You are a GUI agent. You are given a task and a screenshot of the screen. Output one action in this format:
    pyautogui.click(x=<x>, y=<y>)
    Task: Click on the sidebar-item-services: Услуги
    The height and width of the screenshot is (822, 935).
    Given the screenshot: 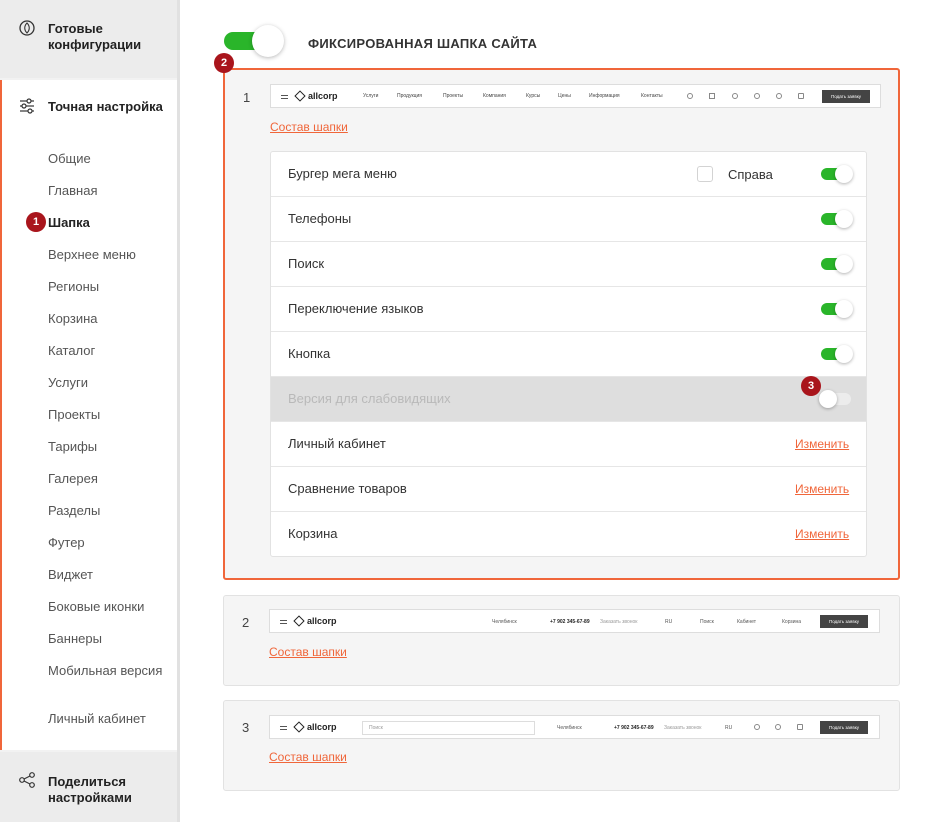 What is the action you would take?
    pyautogui.click(x=110, y=383)
    